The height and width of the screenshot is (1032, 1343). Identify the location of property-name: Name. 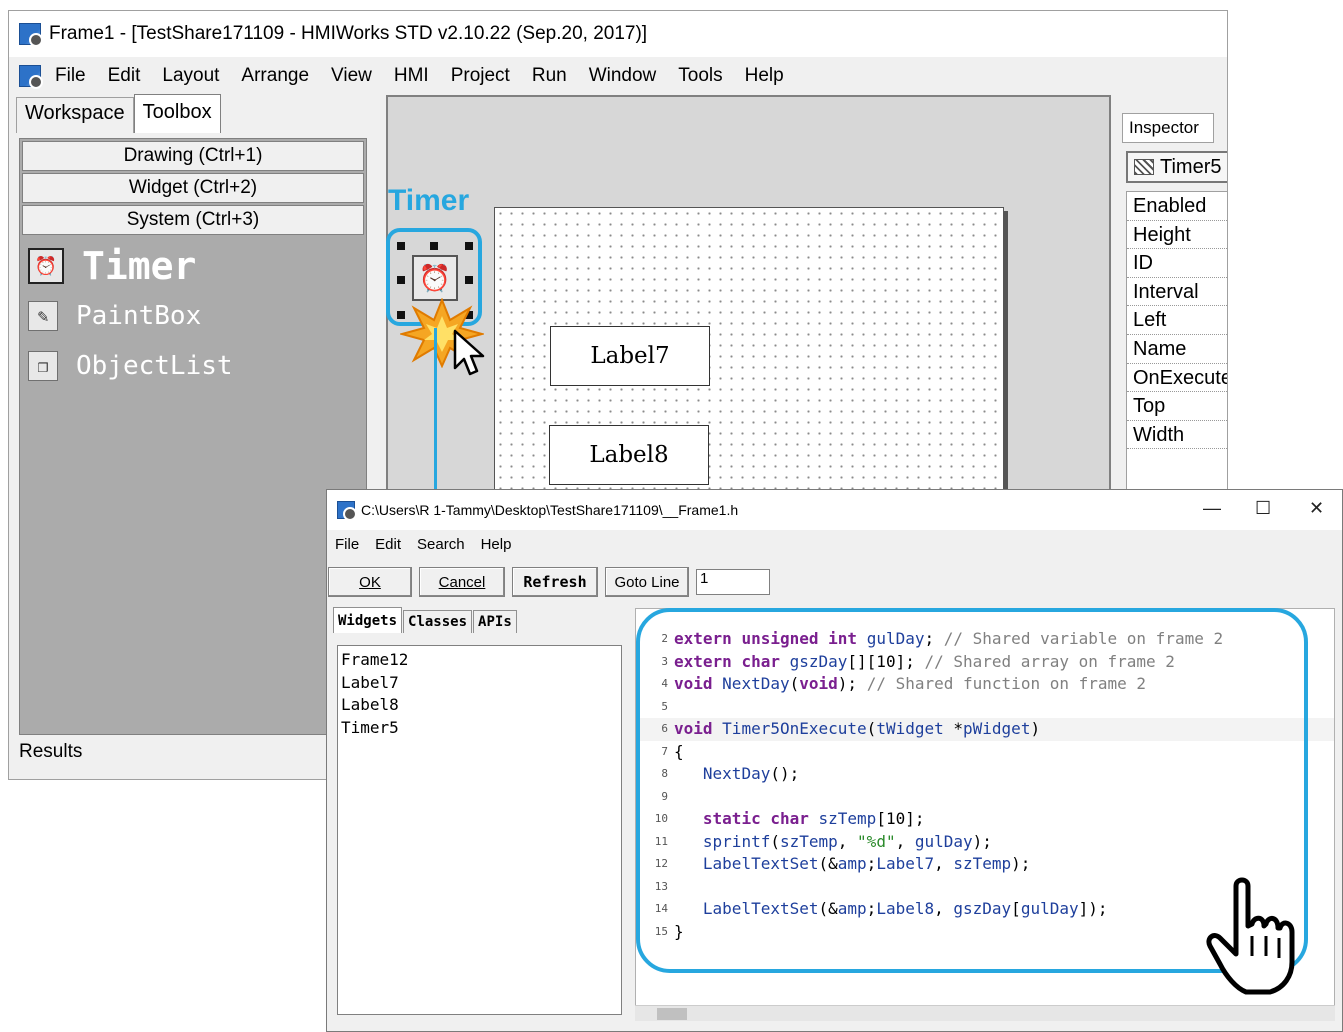
(1177, 349).